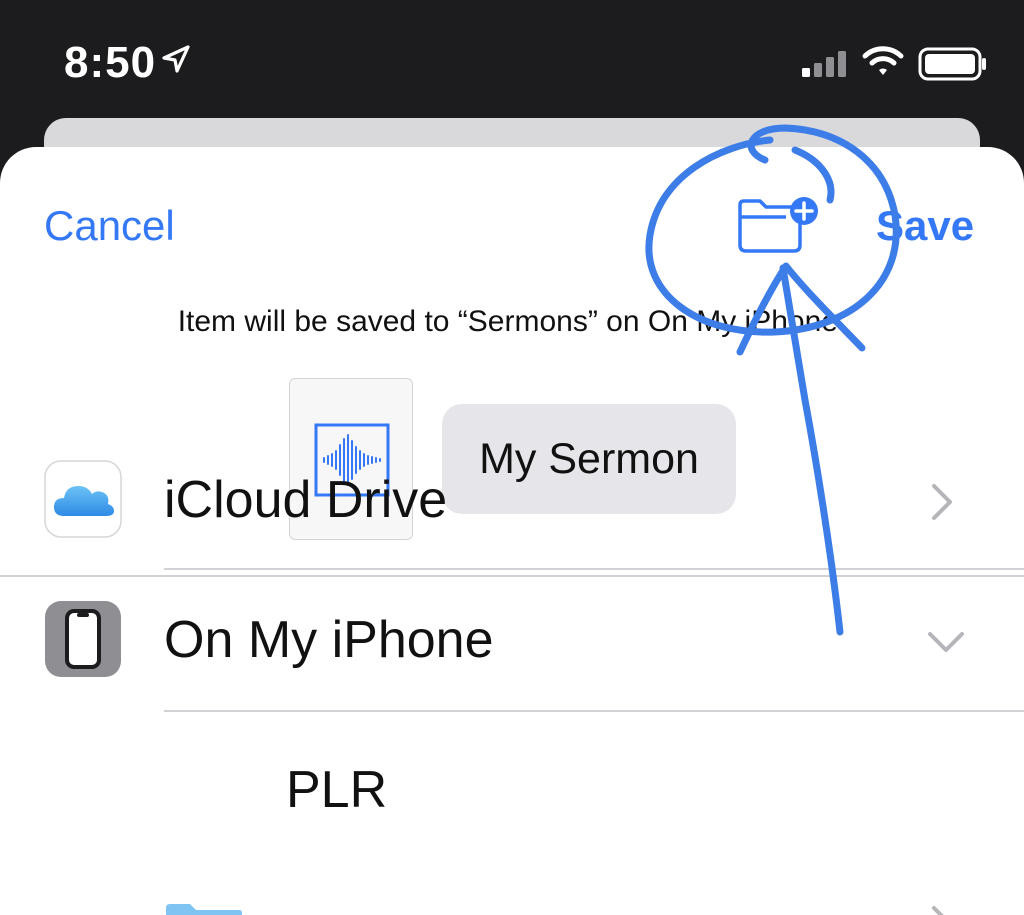 This screenshot has width=1024, height=915. I want to click on iphone-icon, so click(83, 639).